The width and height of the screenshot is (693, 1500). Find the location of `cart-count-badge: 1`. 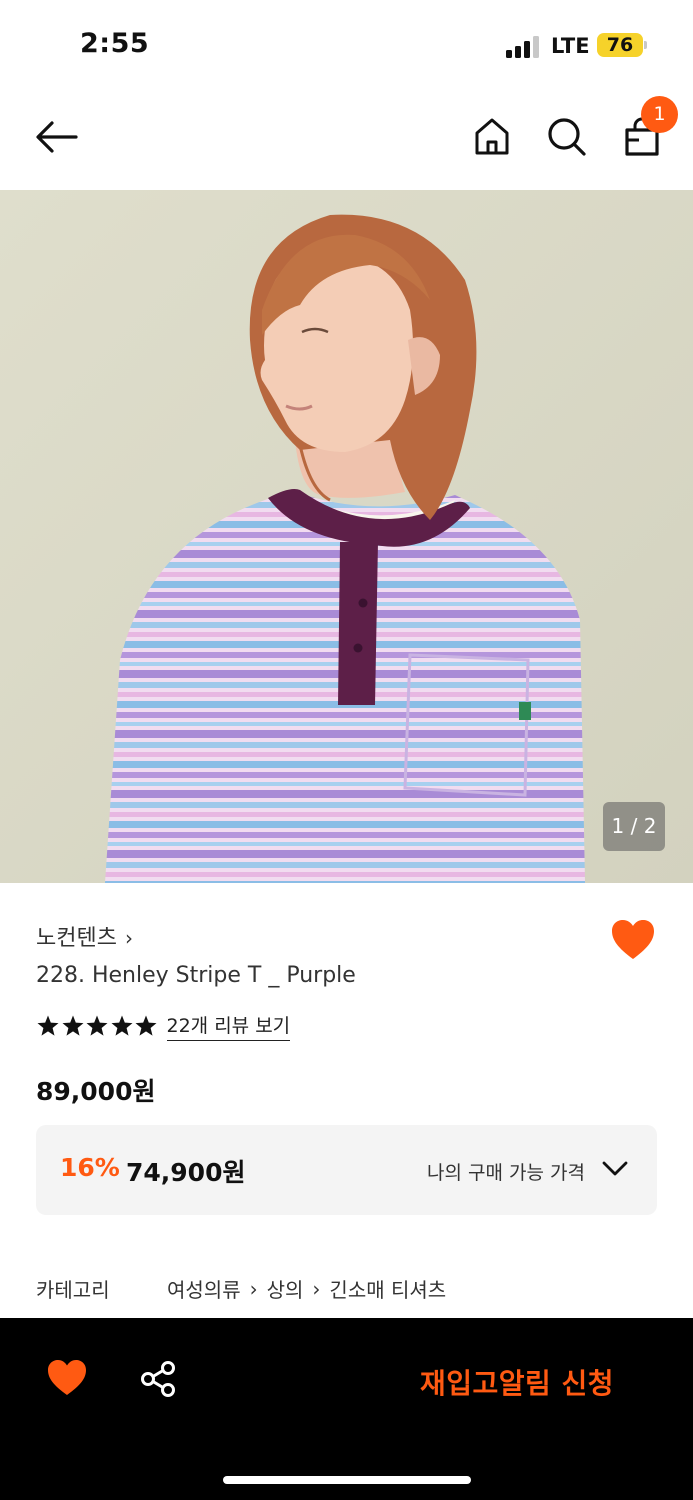

cart-count-badge: 1 is located at coordinates (659, 114).